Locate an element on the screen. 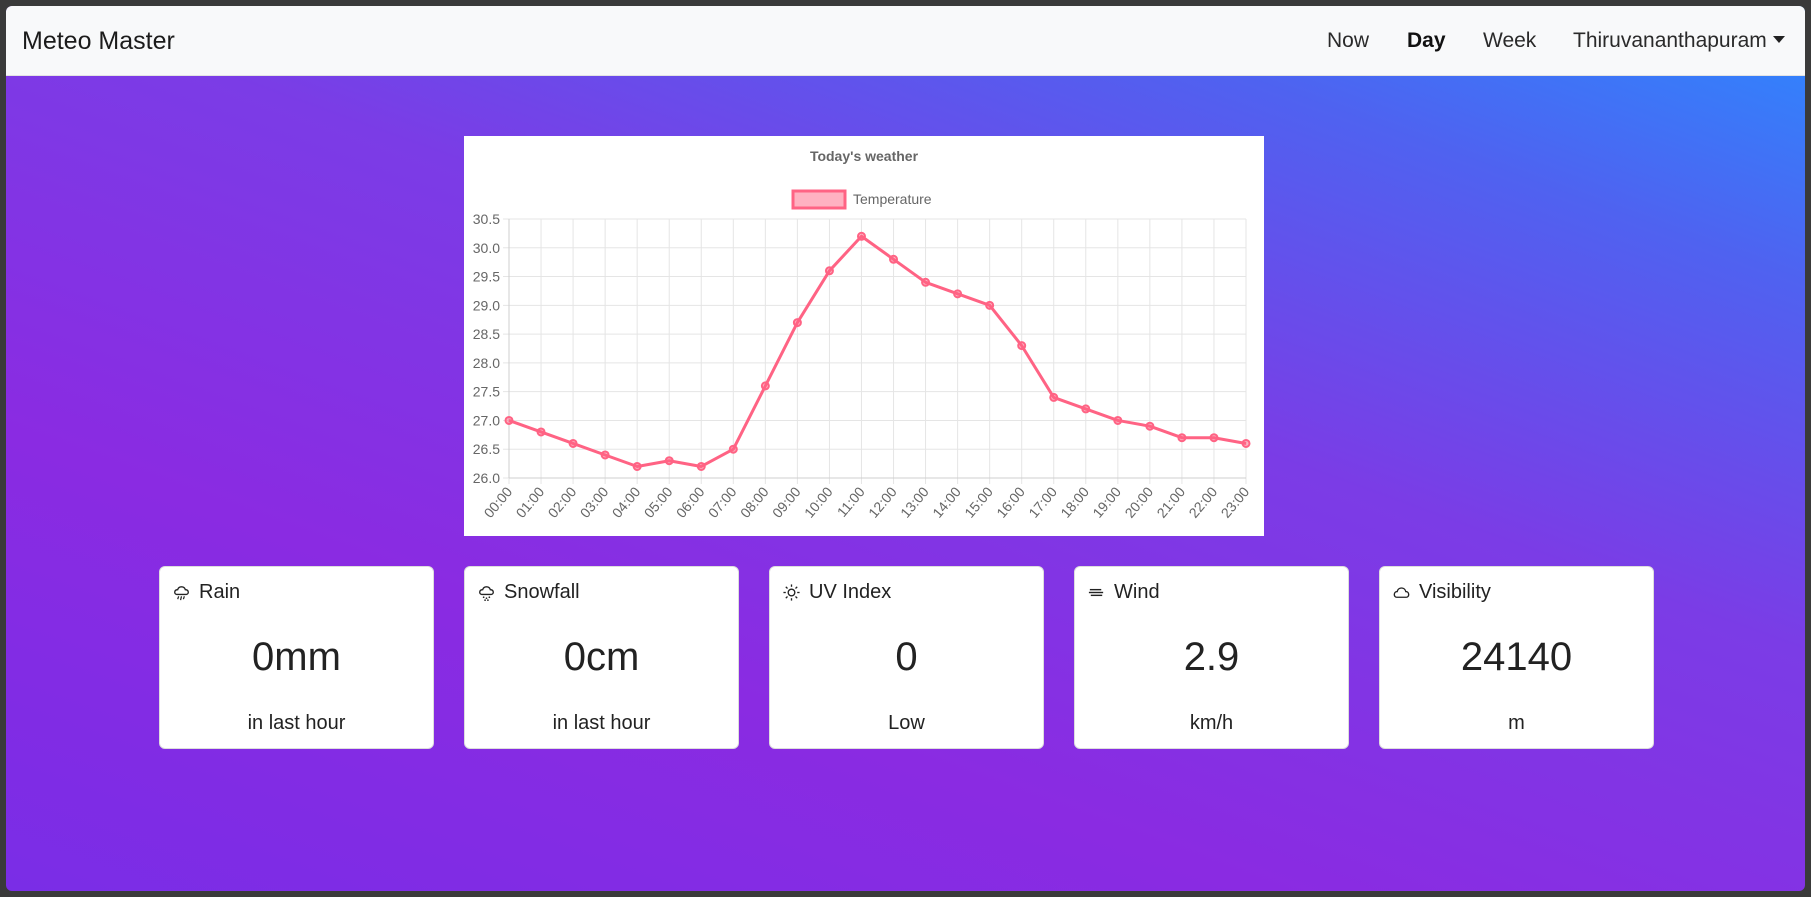  card-title: Wind is located at coordinates (1123, 592).